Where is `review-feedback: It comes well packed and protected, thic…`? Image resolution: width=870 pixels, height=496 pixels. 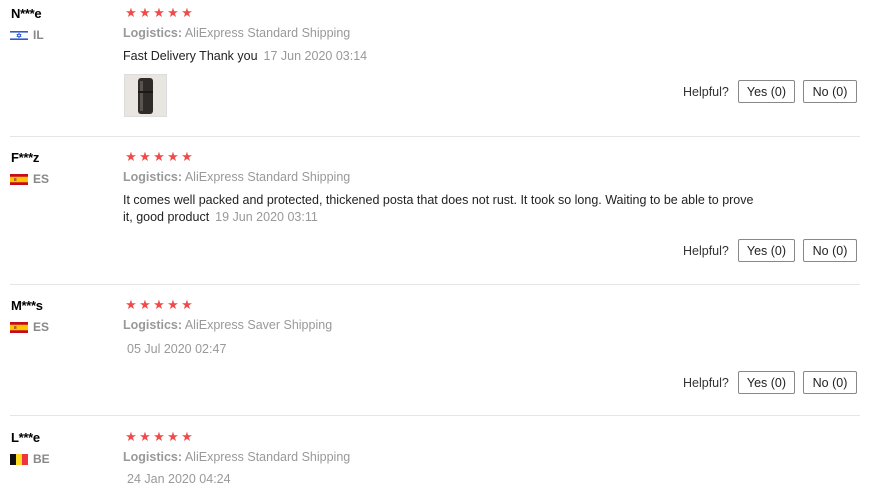 review-feedback: It comes well packed and protected, thic… is located at coordinates (443, 209).